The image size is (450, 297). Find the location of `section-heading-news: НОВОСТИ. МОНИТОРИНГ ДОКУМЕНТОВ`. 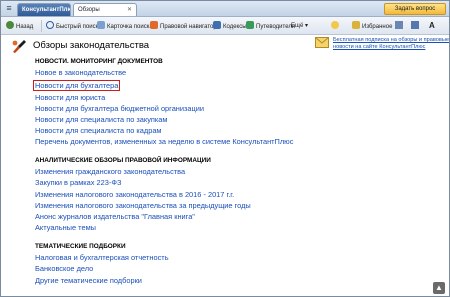

section-heading-news: НОВОСТИ. МОНИТОРИНГ ДОКУМЕНТОВ is located at coordinates (99, 61).